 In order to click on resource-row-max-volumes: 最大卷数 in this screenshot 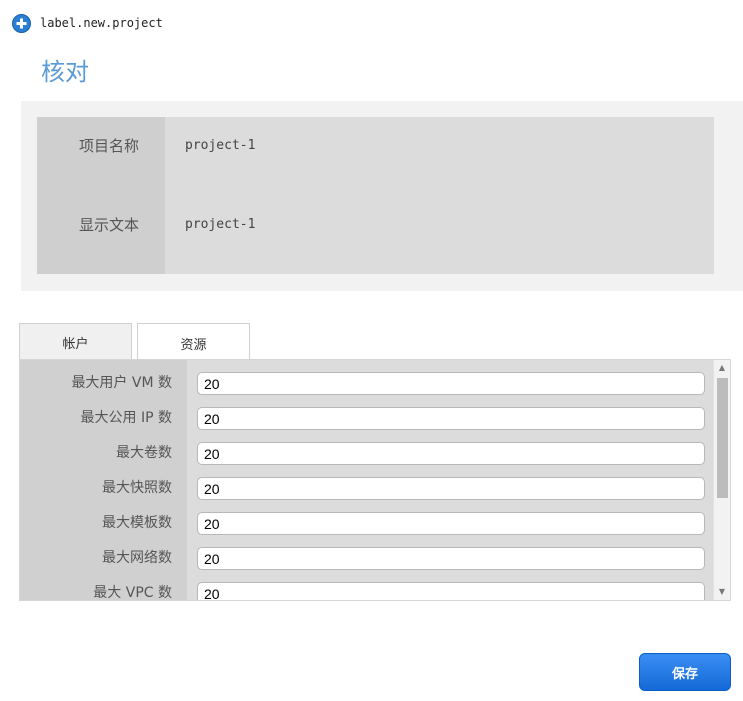, I will do `click(367, 453)`.